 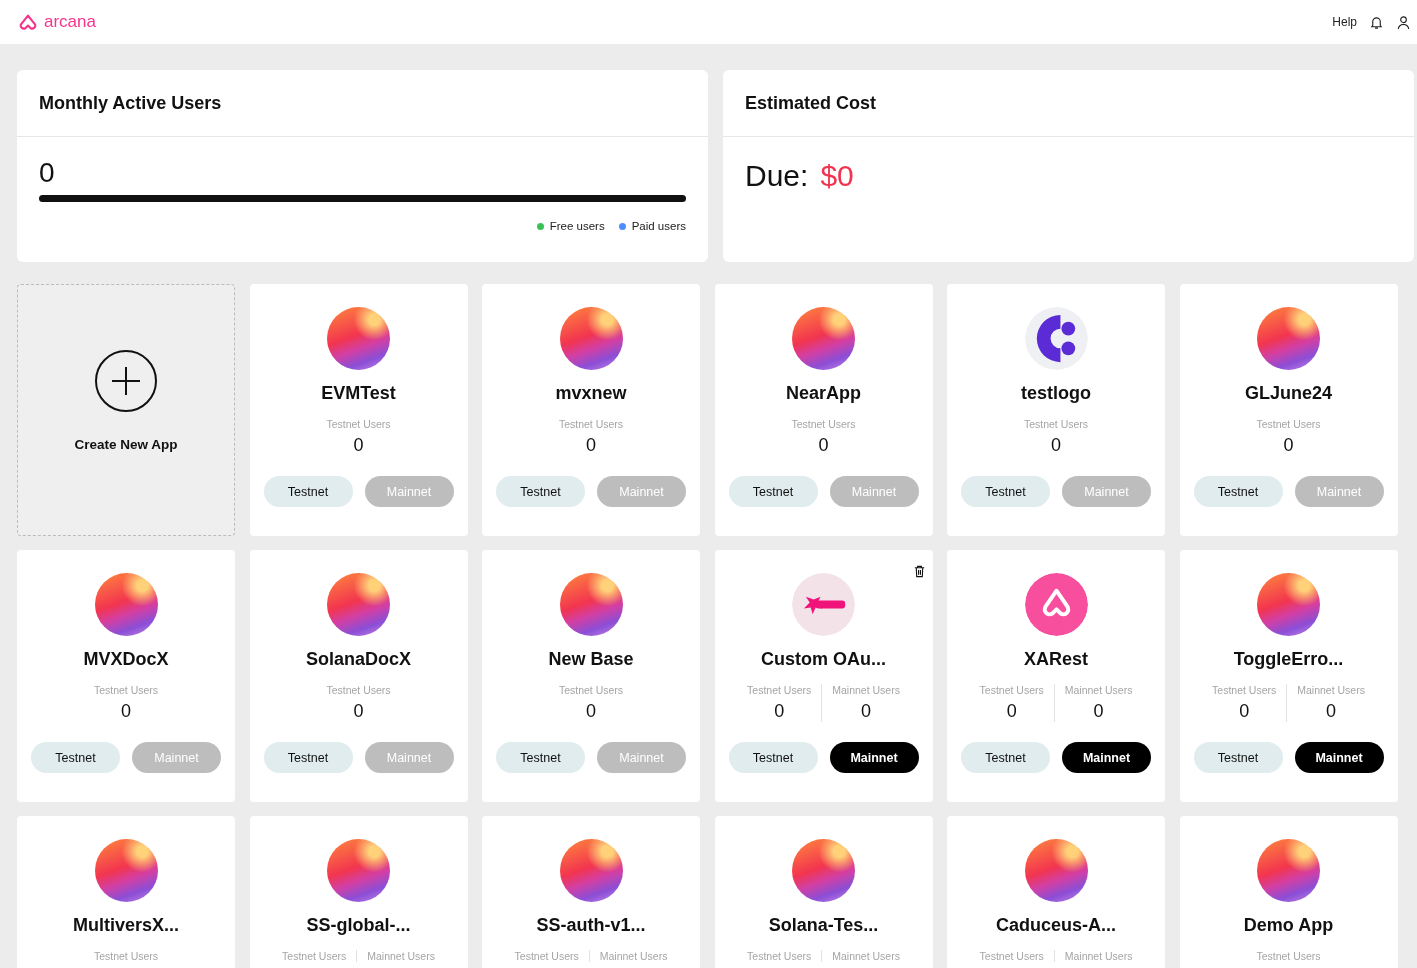 What do you see at coordinates (591, 410) in the screenshot?
I see `app-card: mvxnew Testnet Users 0 Testnet Mainnet` at bounding box center [591, 410].